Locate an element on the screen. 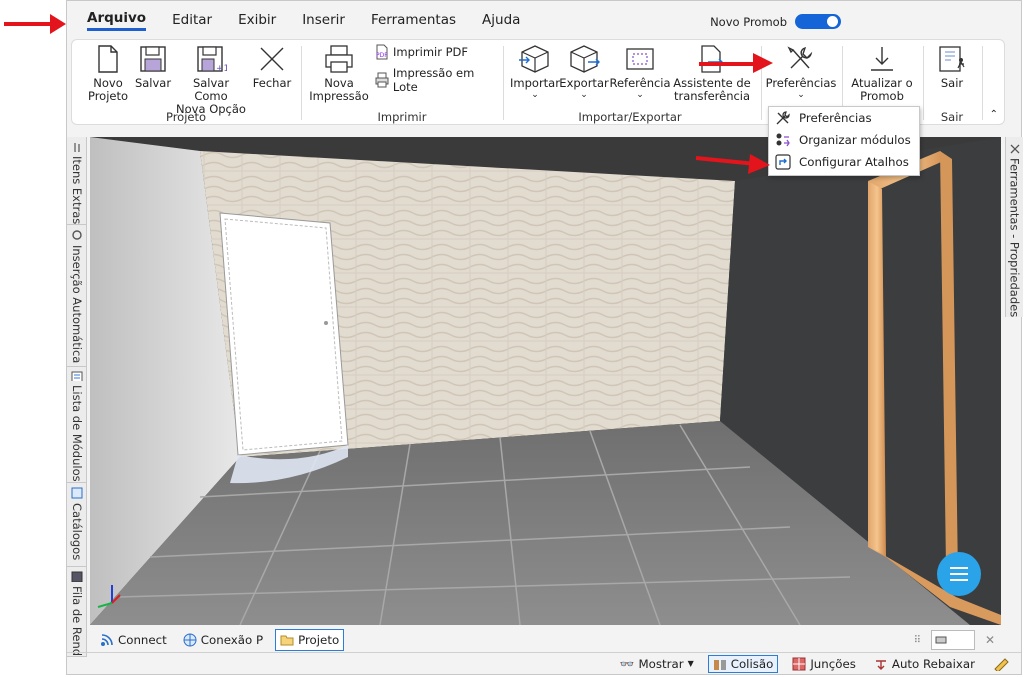 The width and height of the screenshot is (1028, 677). save-icon is located at coordinates (153, 59).